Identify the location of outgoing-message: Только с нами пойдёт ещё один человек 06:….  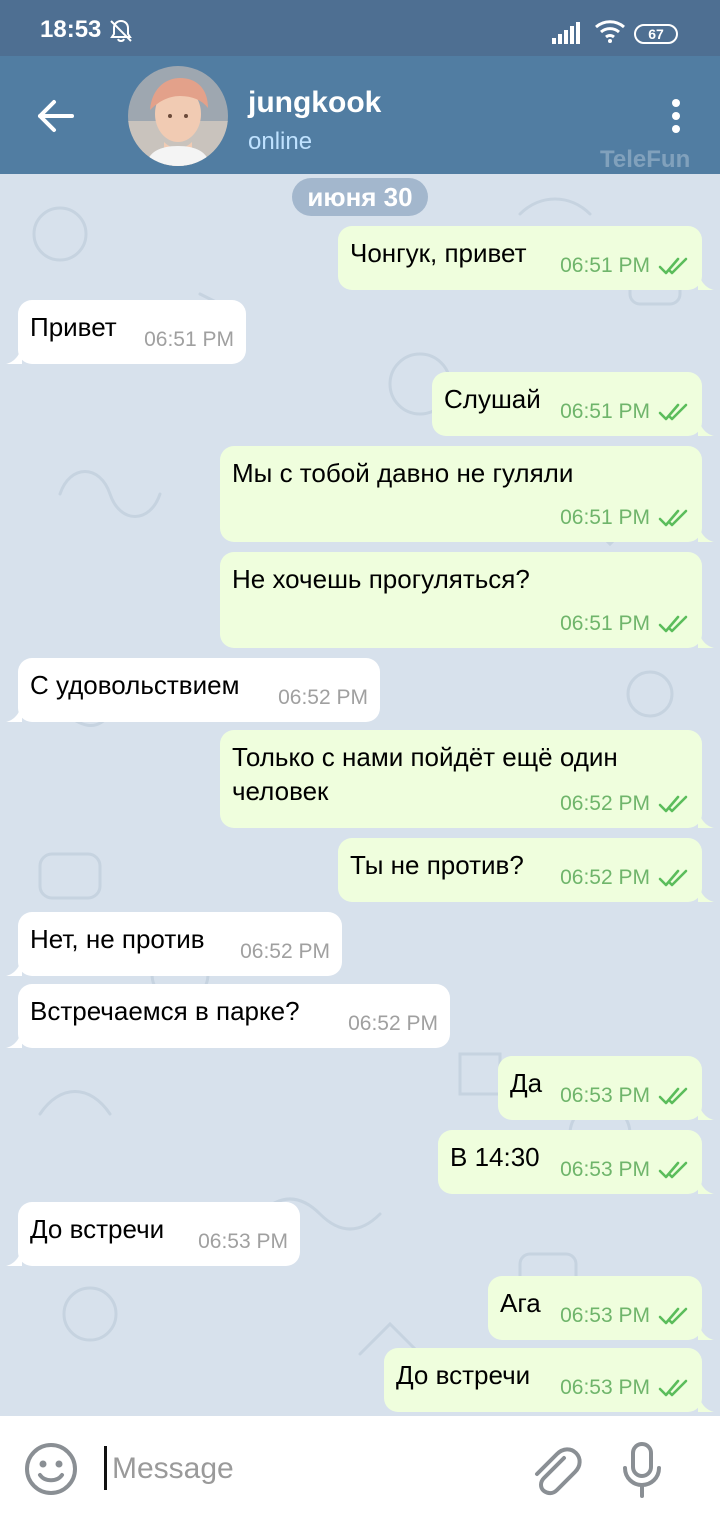
(467, 779).